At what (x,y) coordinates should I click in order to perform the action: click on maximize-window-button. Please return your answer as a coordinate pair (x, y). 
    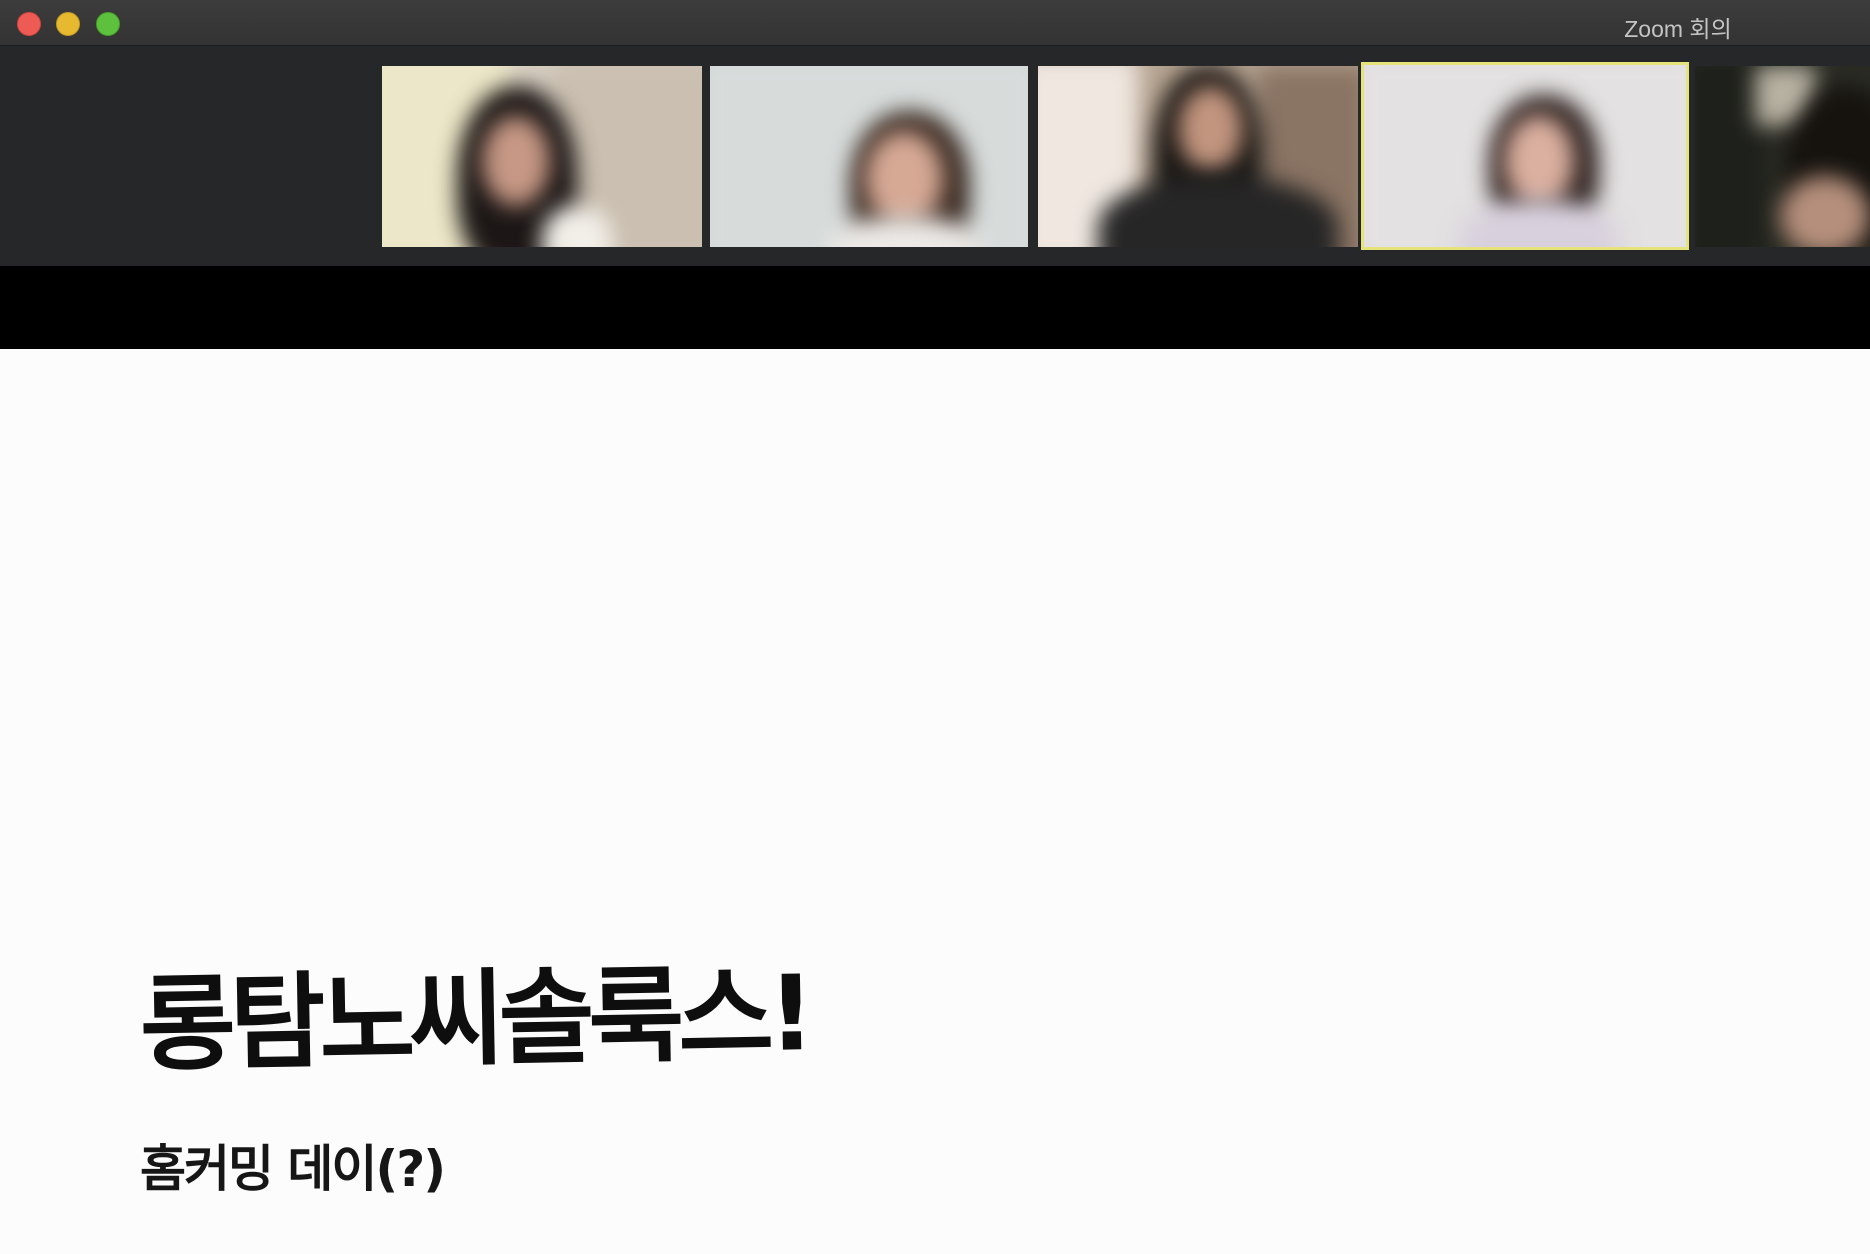
    Looking at the image, I should click on (108, 24).